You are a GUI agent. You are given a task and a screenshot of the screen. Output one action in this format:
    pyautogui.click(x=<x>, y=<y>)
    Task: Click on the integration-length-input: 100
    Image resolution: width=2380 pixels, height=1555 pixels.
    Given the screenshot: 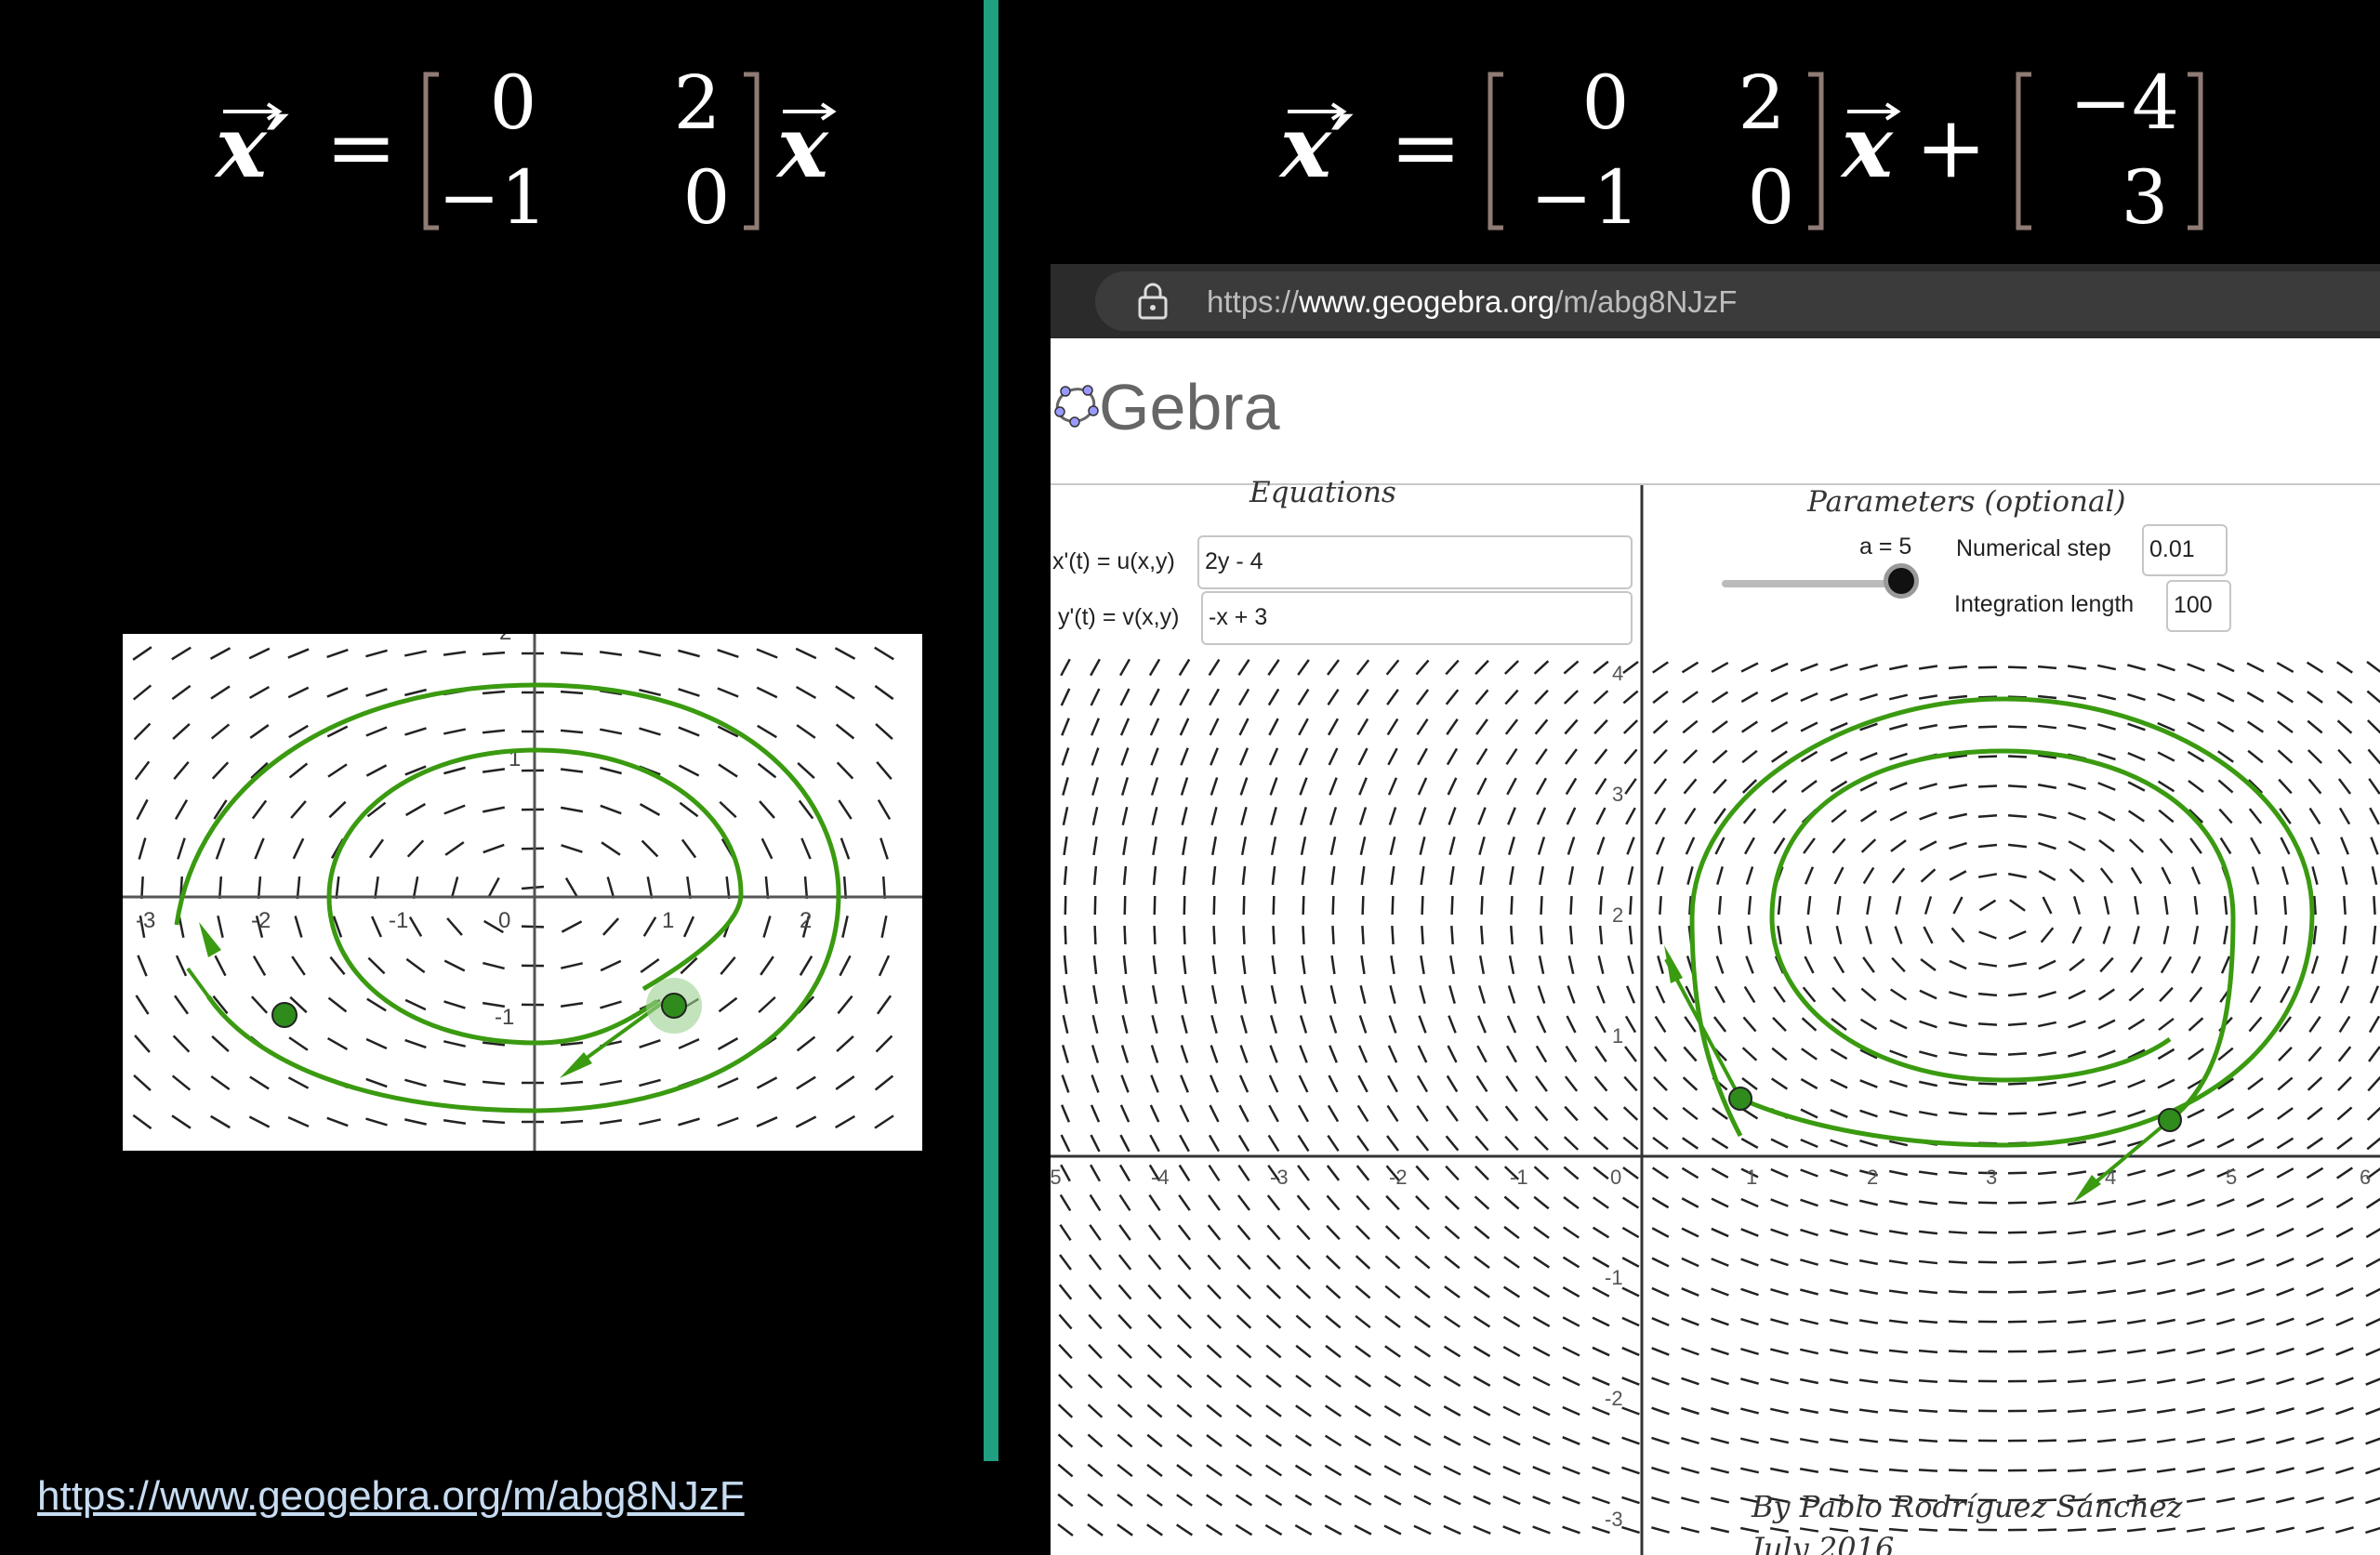 What is the action you would take?
    pyautogui.click(x=2198, y=606)
    